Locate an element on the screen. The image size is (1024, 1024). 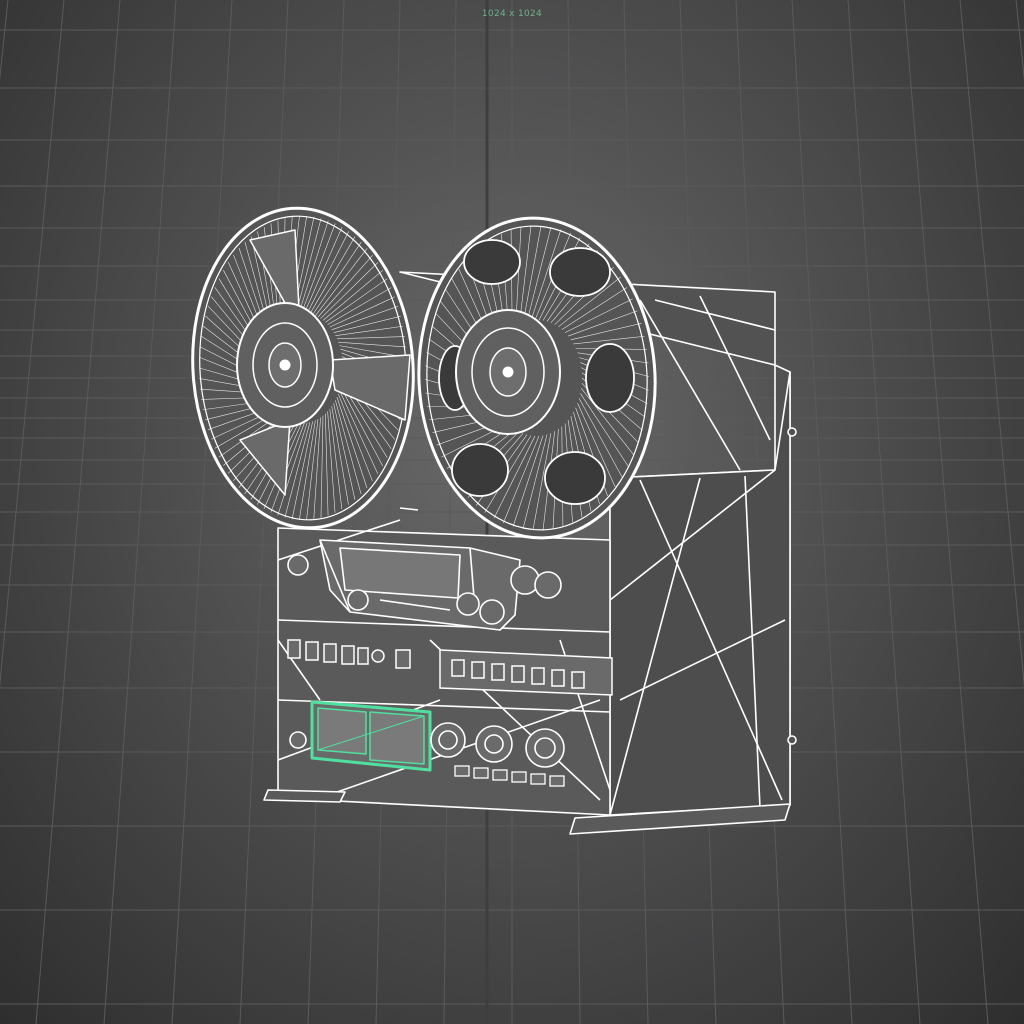
meter-window is located at coordinates (371, 736).